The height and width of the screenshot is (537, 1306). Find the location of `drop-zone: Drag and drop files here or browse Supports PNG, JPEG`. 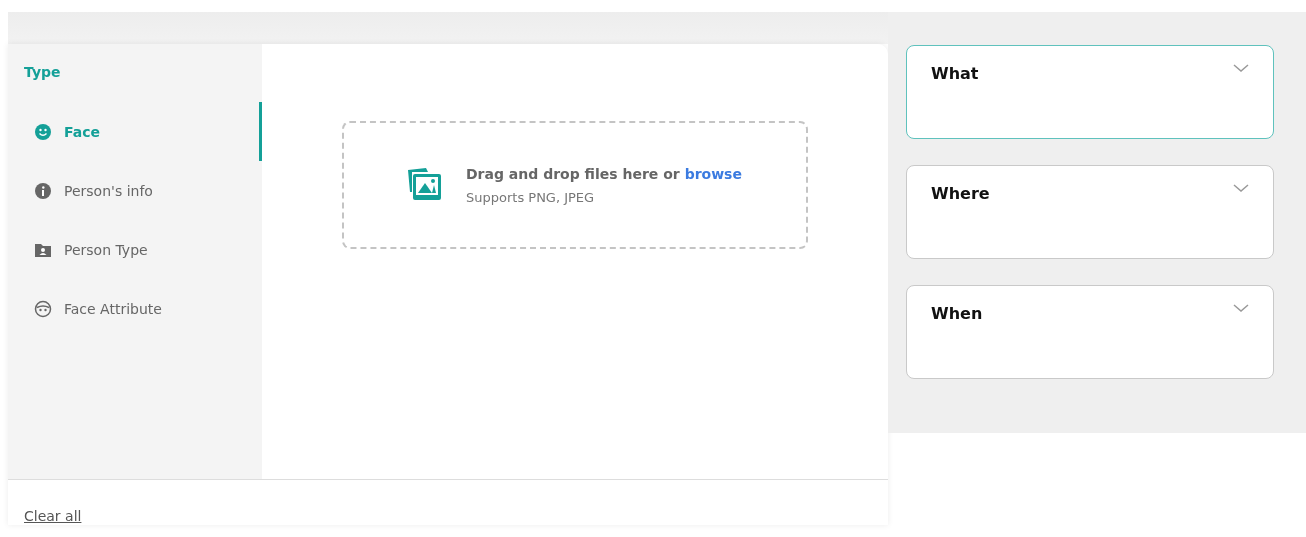

drop-zone: Drag and drop files here or browse Supports PNG, JPEG is located at coordinates (575, 185).